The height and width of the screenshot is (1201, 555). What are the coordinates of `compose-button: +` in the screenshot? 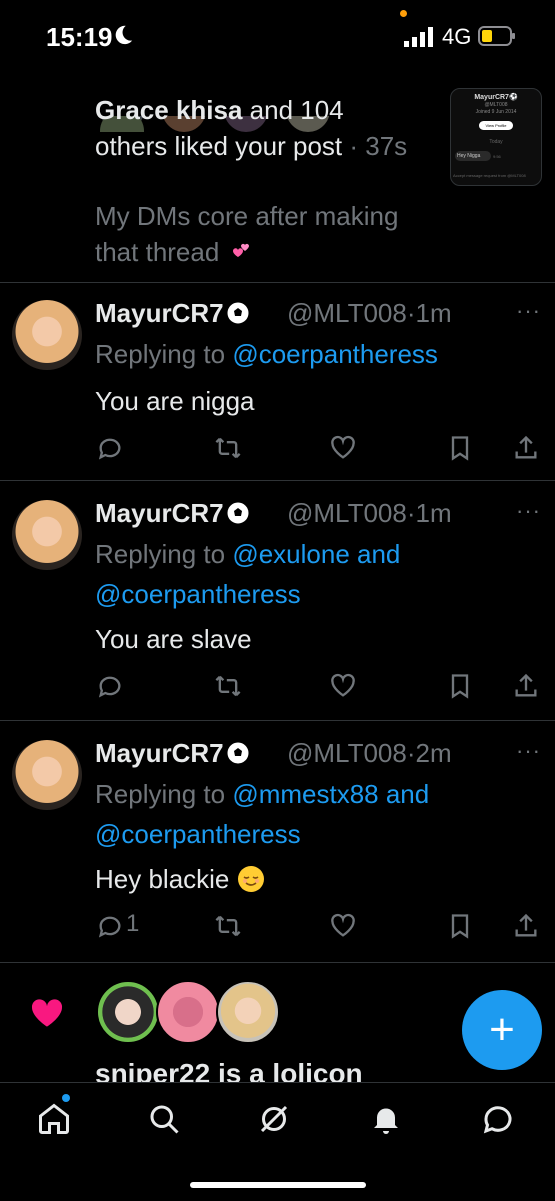 It's located at (502, 1030).